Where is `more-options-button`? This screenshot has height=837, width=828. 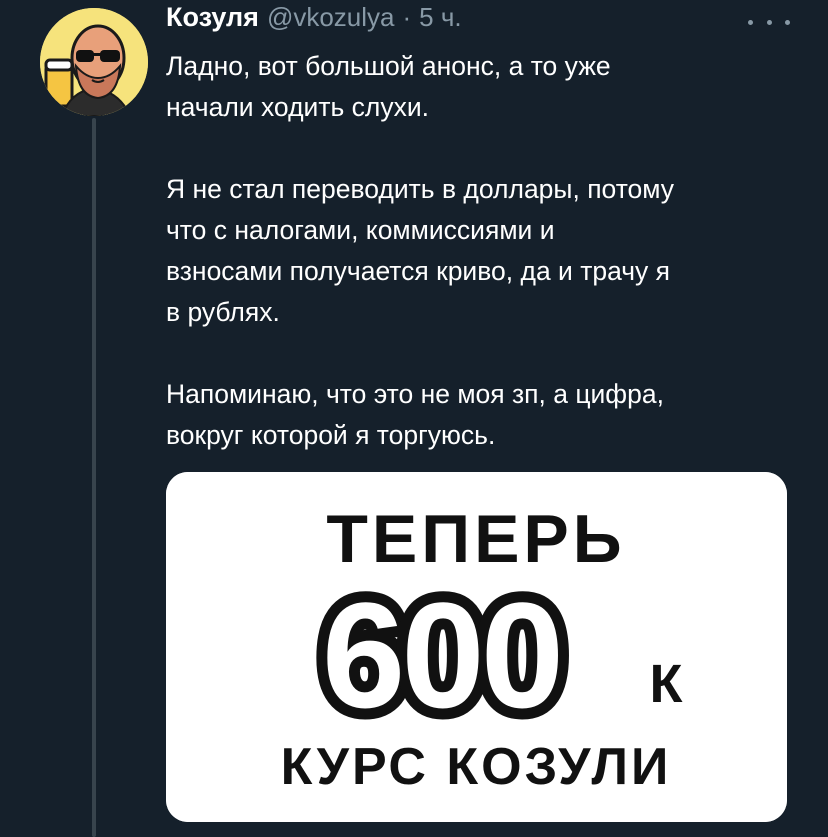 more-options-button is located at coordinates (769, 22).